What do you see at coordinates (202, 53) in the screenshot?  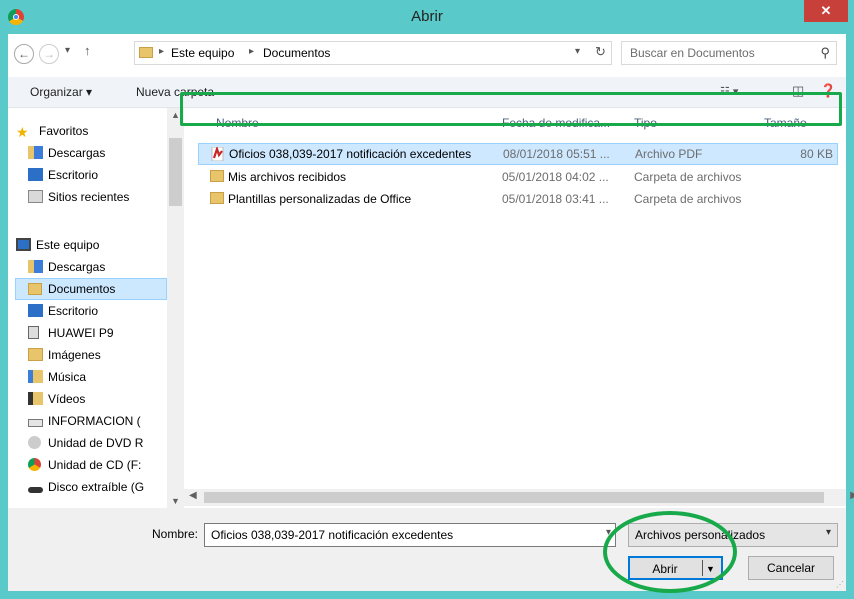 I see `breadcrumb-este-equipo: Este equipo` at bounding box center [202, 53].